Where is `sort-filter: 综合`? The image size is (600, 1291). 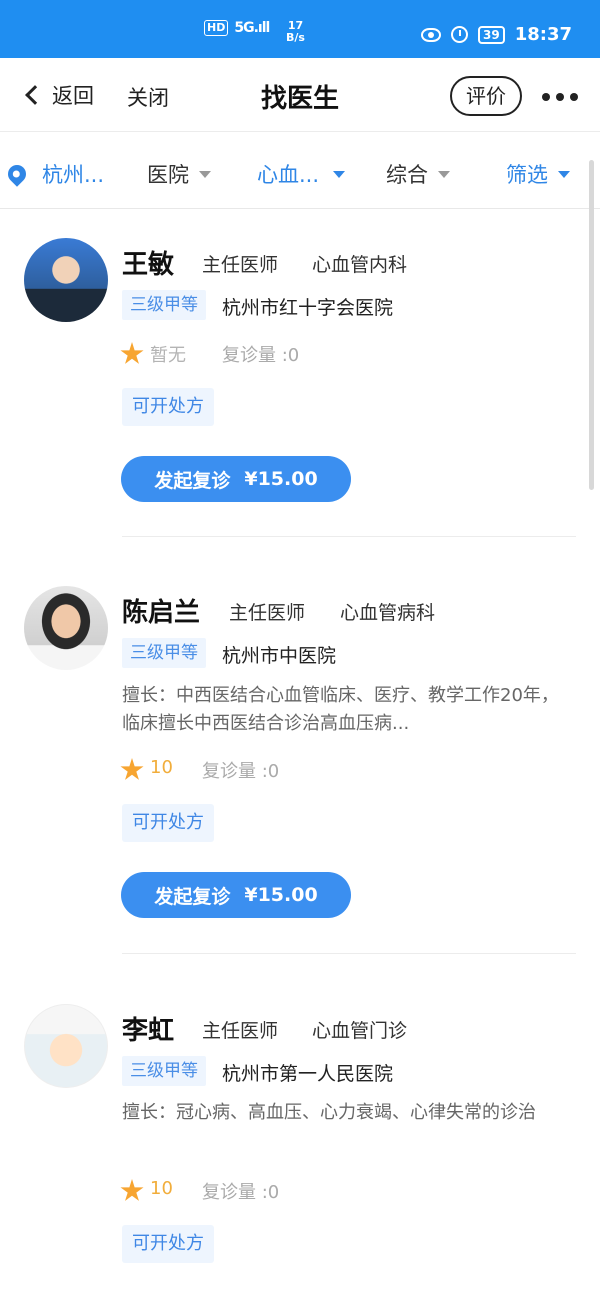
sort-filter: 综合 is located at coordinates (418, 174).